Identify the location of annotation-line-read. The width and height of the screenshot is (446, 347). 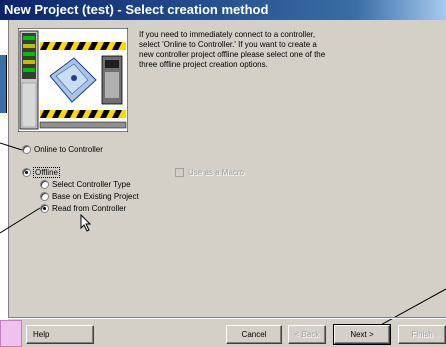
(20, 220).